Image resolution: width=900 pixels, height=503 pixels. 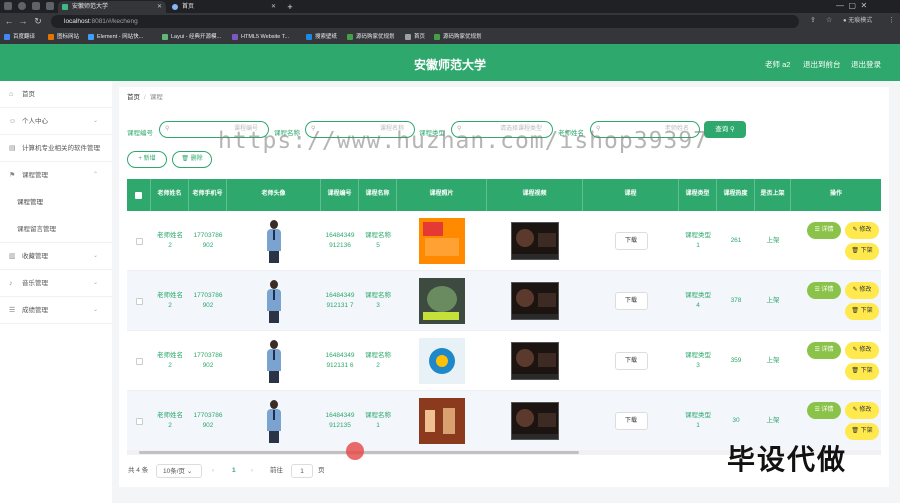 I want to click on course-name-cell: 课程名称3, so click(x=378, y=300).